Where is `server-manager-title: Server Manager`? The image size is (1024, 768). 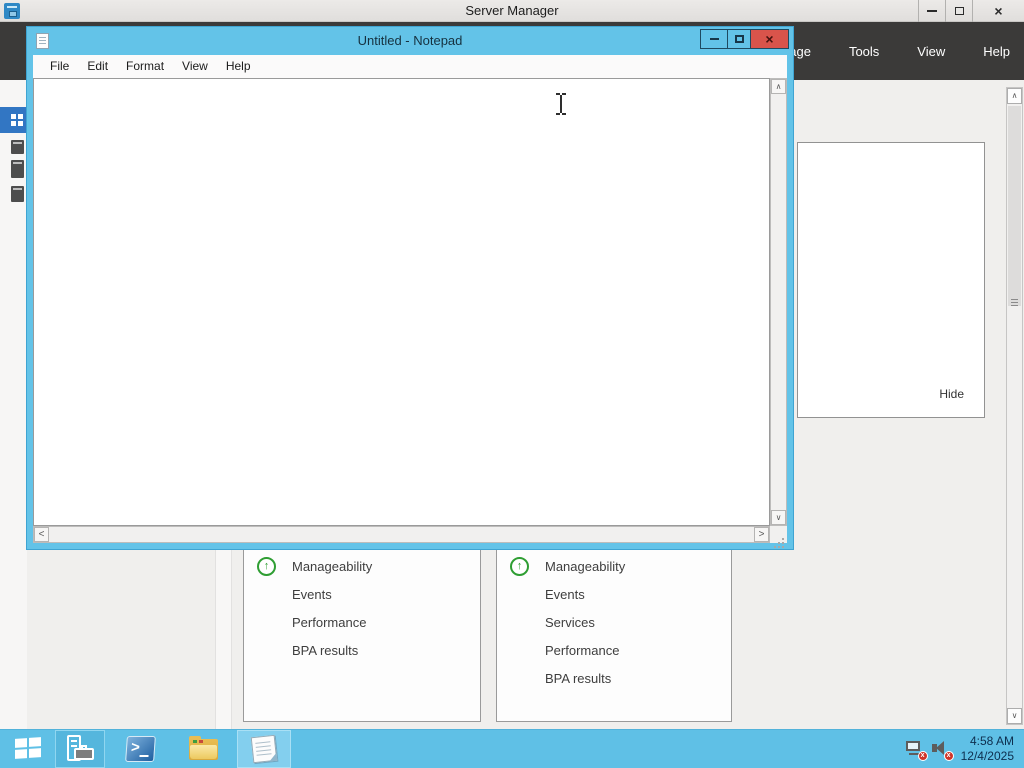 server-manager-title: Server Manager is located at coordinates (512, 10).